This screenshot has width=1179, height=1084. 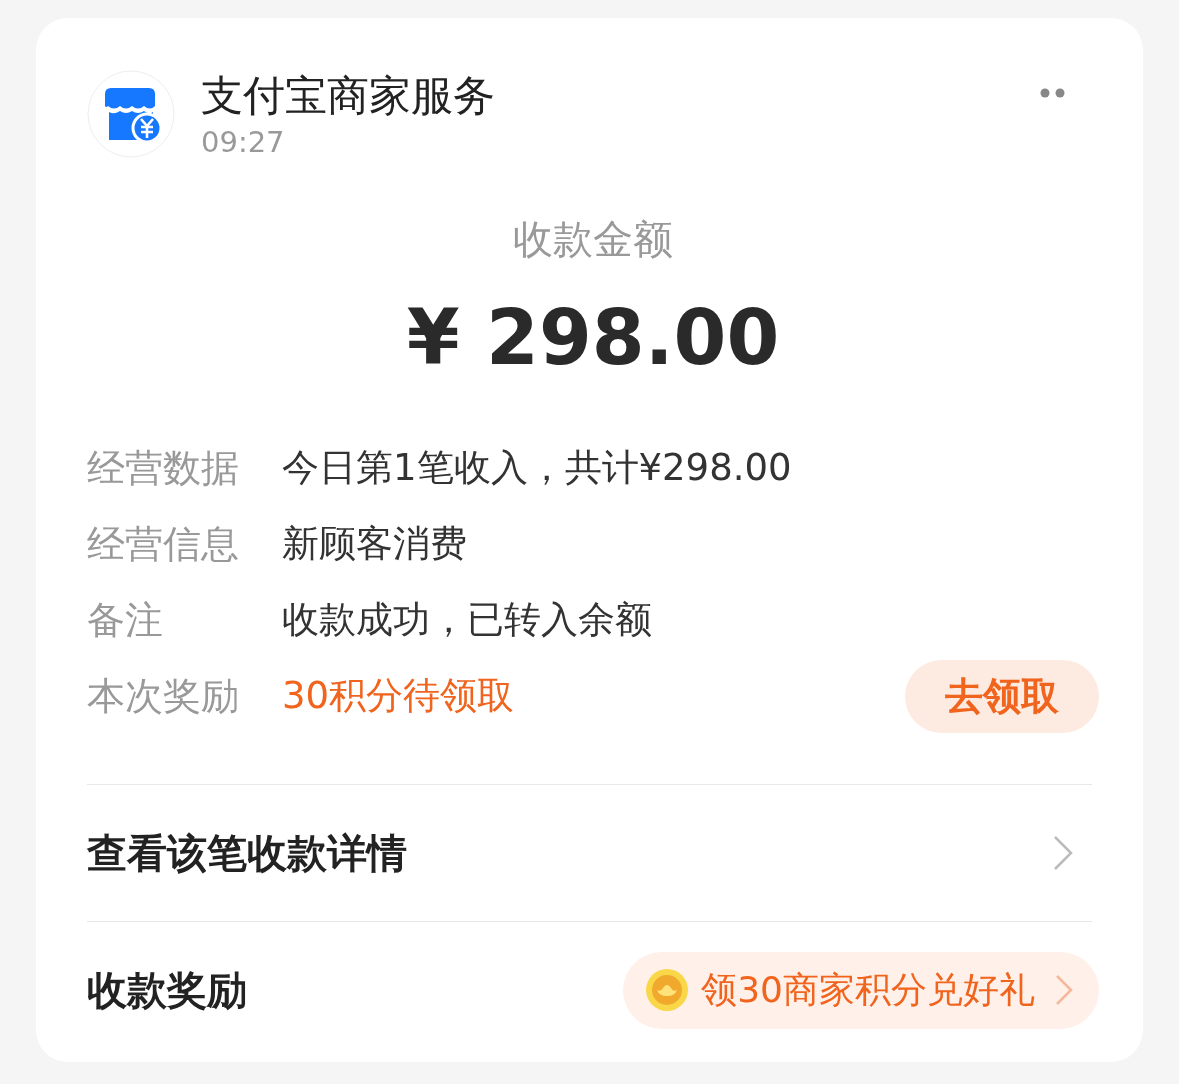 I want to click on link-row: 收款奖励 领30商家积分兑好礼, so click(x=593, y=990).